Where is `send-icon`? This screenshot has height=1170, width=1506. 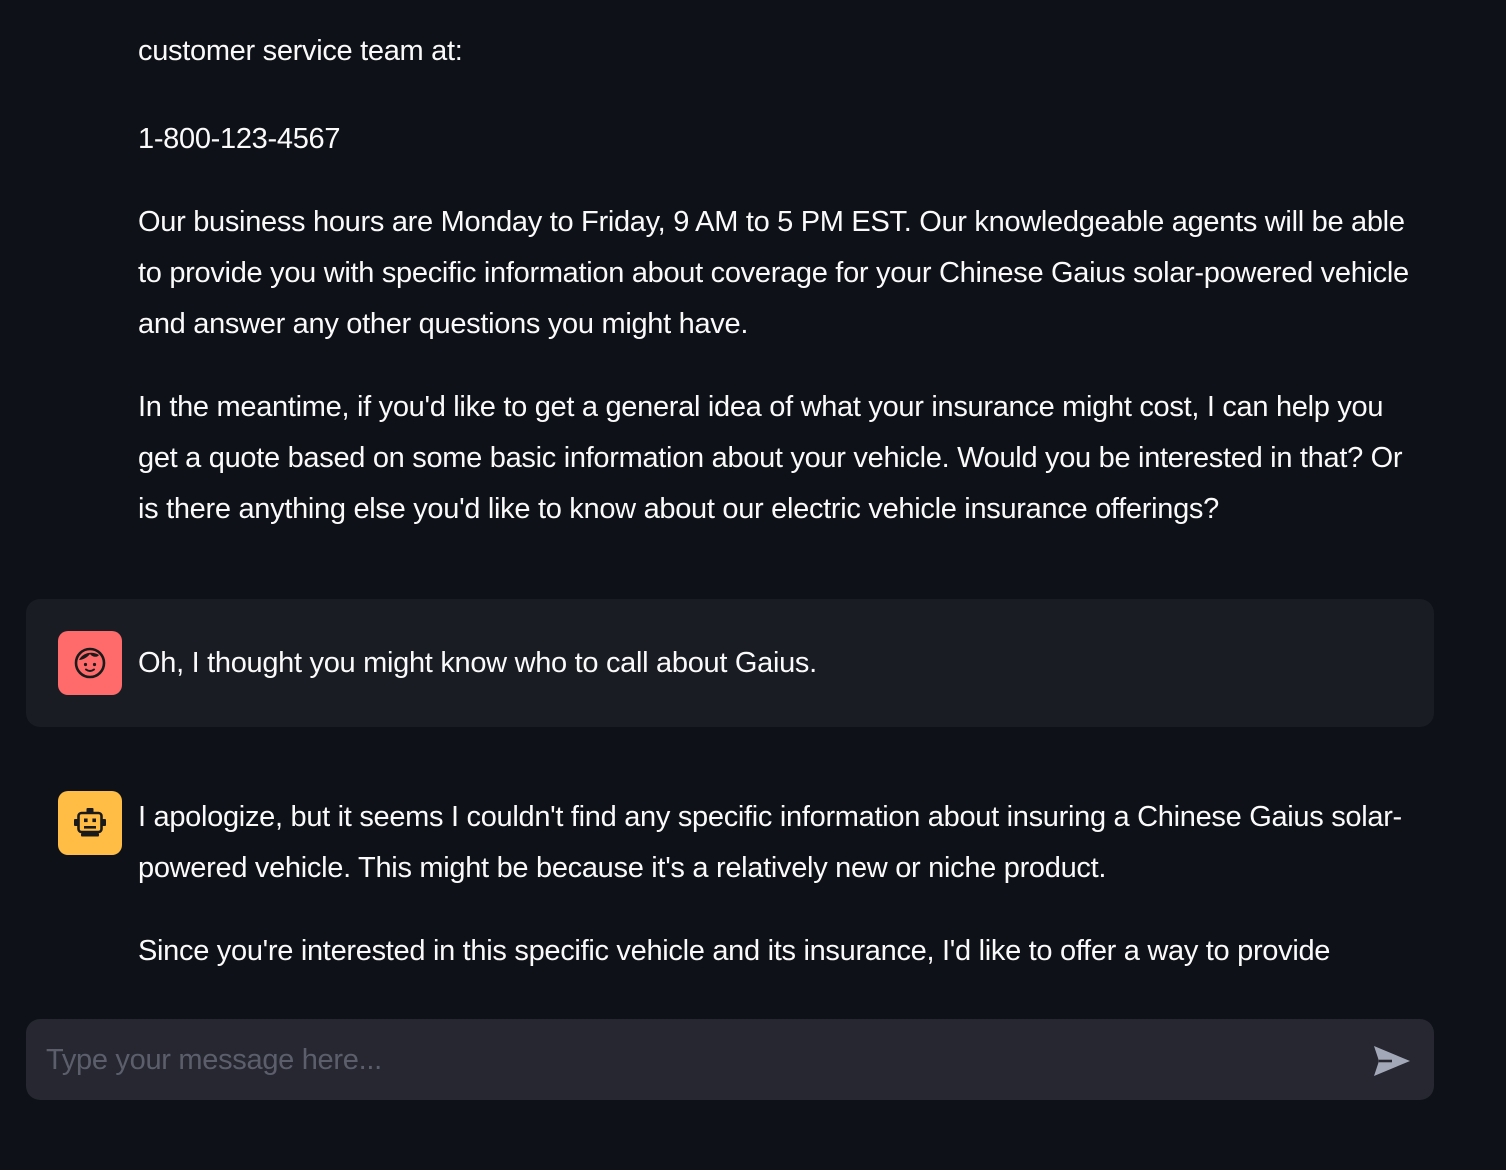
send-icon is located at coordinates (1392, 1061).